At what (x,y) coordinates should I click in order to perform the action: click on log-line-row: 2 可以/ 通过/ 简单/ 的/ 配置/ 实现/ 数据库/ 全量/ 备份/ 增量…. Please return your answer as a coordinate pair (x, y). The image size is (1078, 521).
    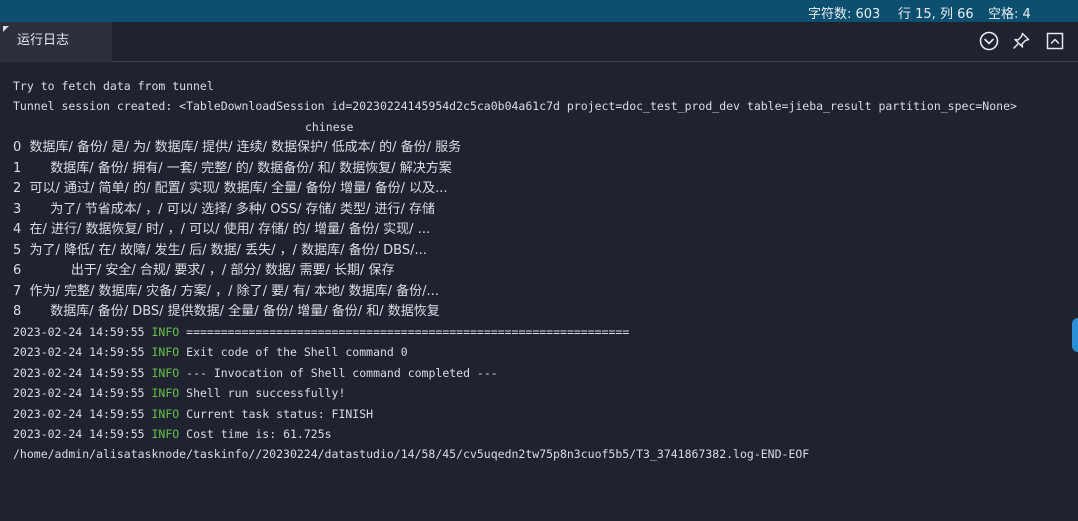
    Looking at the image, I should click on (230, 188).